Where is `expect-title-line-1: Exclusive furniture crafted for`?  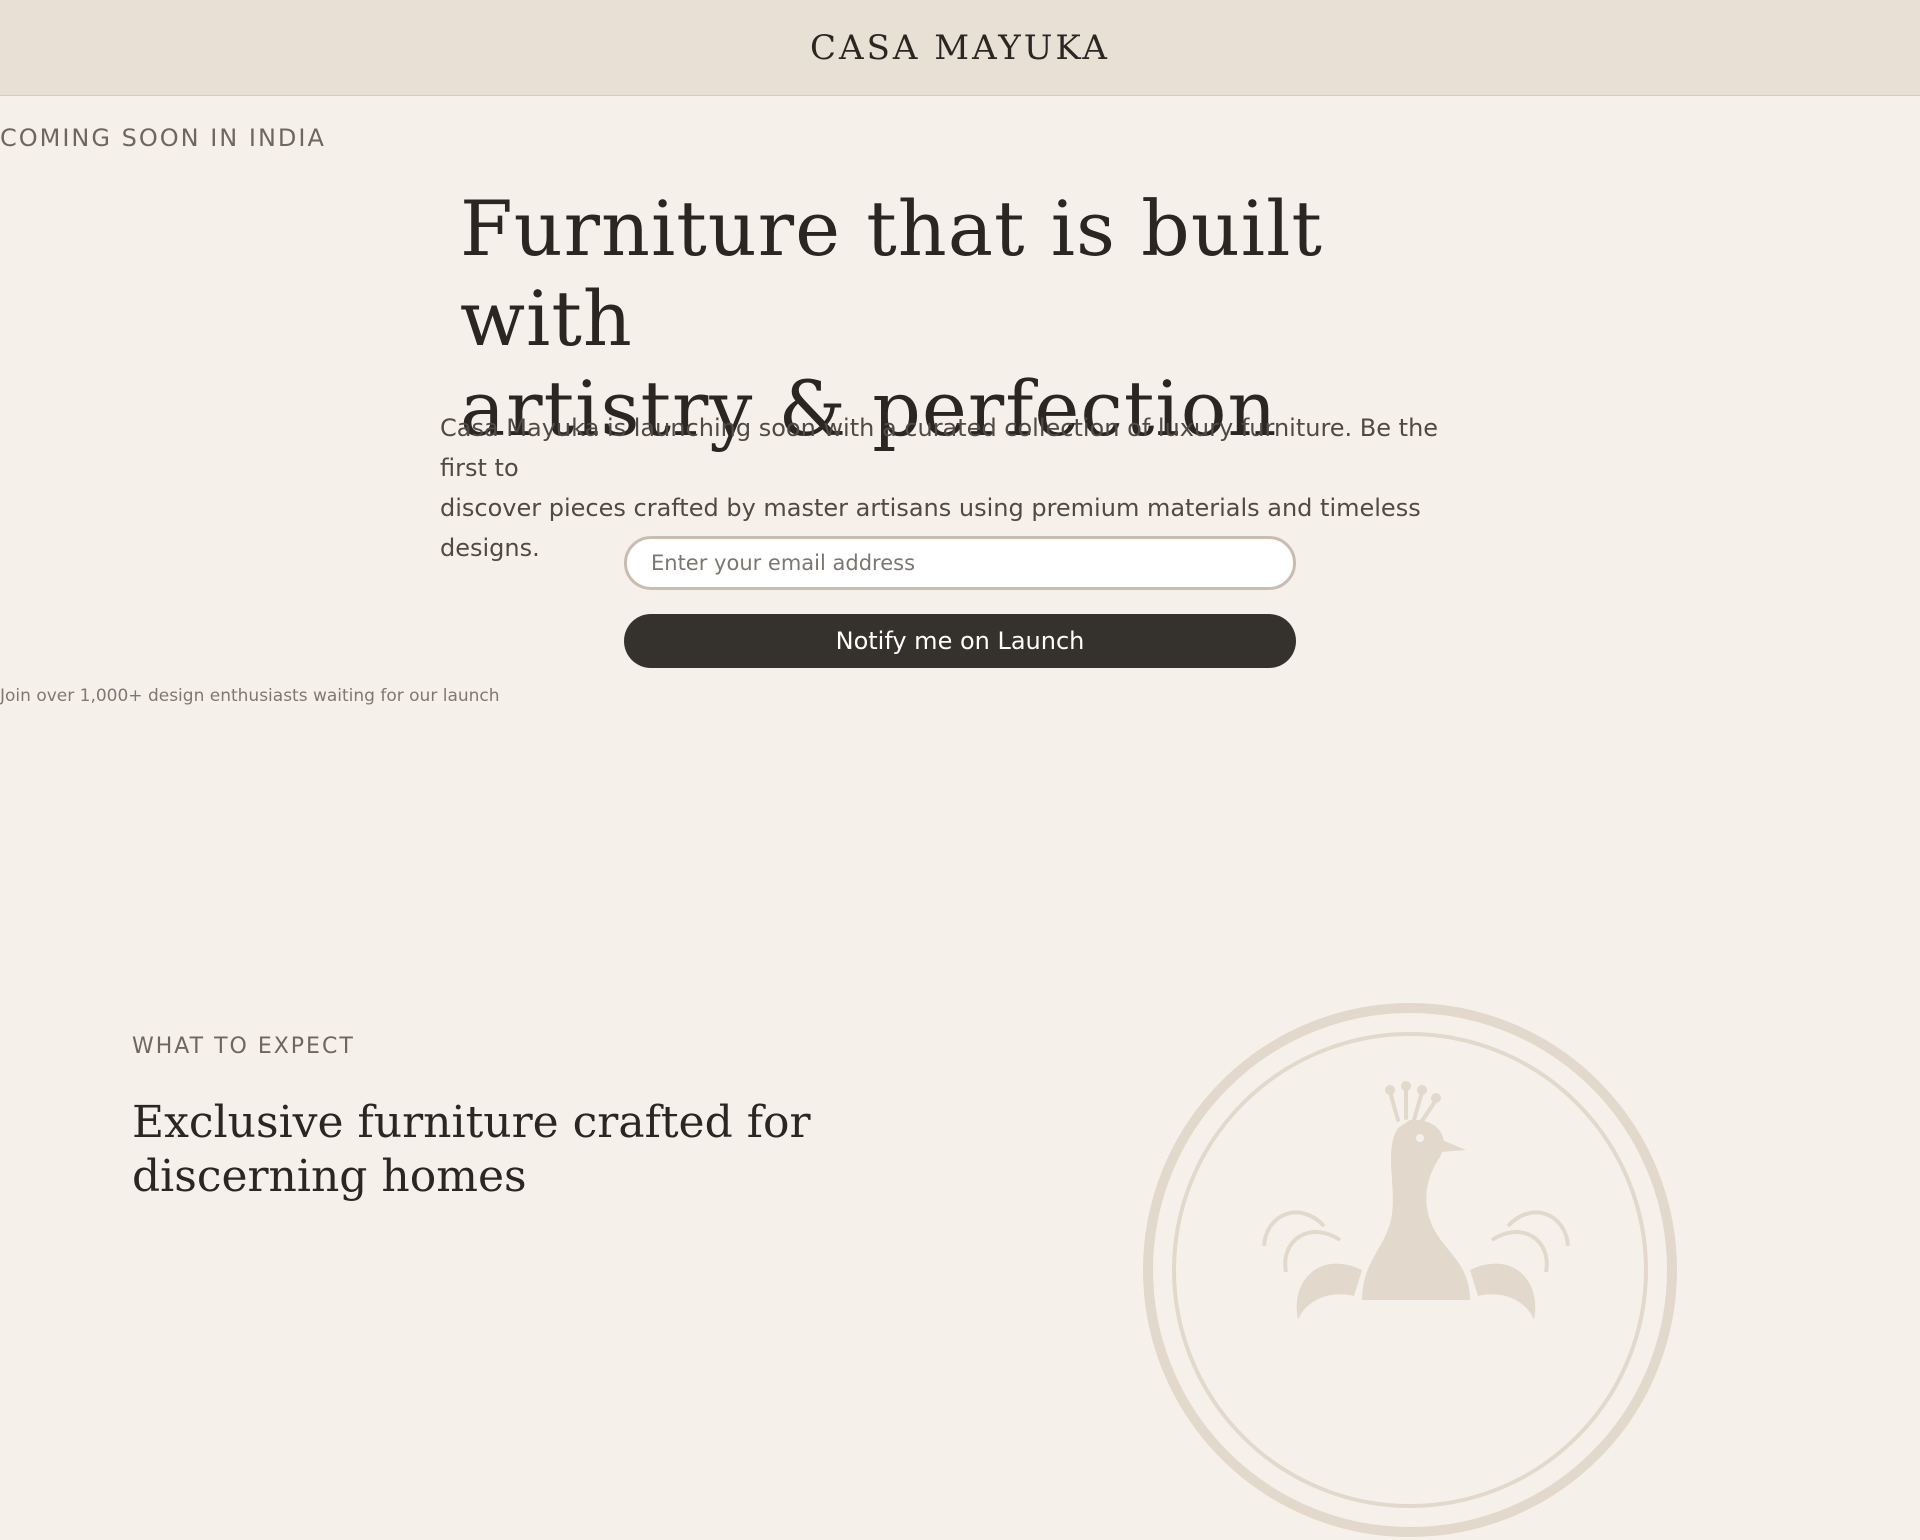
expect-title-line-1: Exclusive furniture crafted for is located at coordinates (471, 1122).